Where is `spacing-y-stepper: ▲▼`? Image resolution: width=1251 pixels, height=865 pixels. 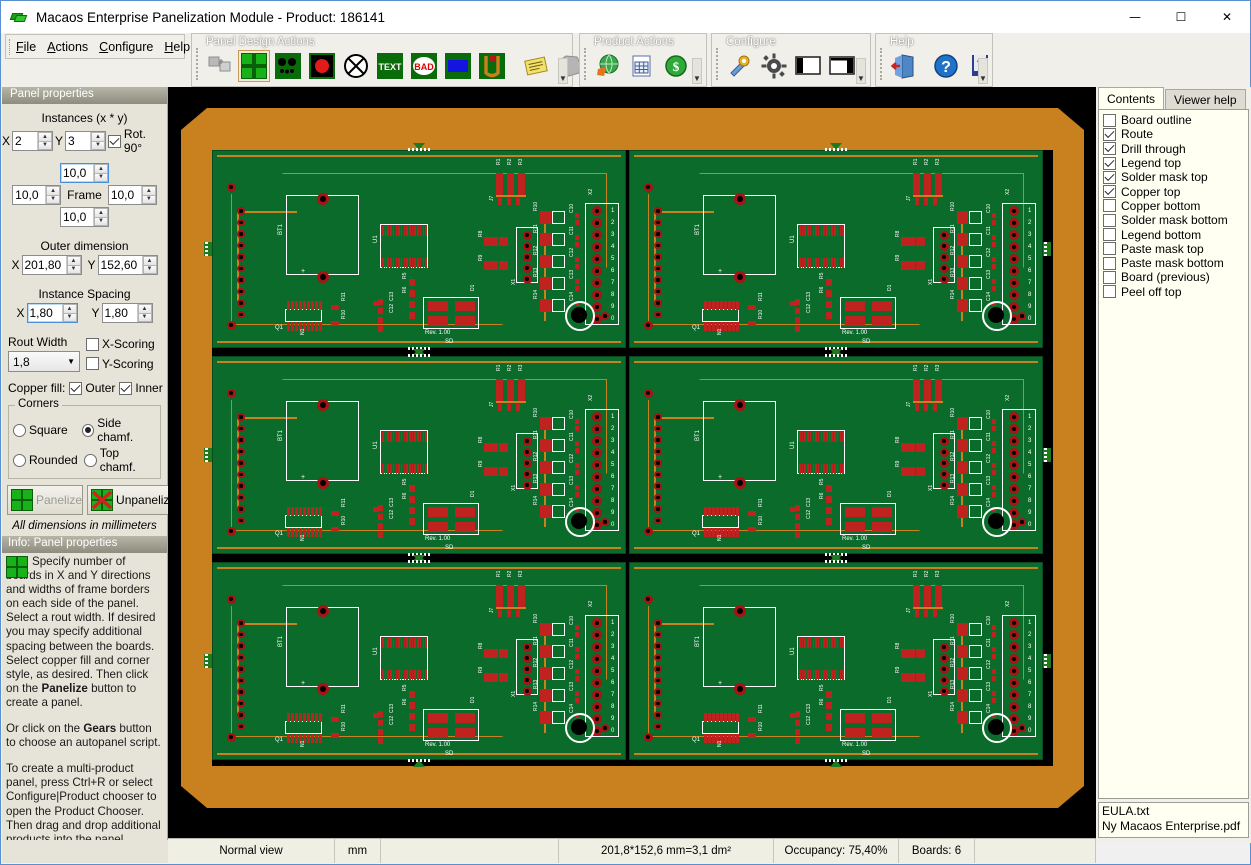 spacing-y-stepper: ▲▼ is located at coordinates (127, 313).